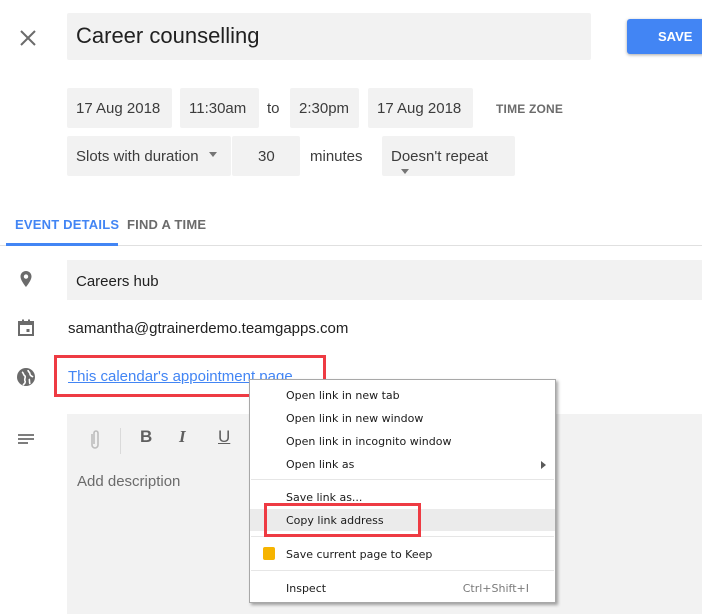 The width and height of the screenshot is (702, 614). Describe the element at coordinates (342, 520) in the screenshot. I see `annotation-highlight-copy` at that location.